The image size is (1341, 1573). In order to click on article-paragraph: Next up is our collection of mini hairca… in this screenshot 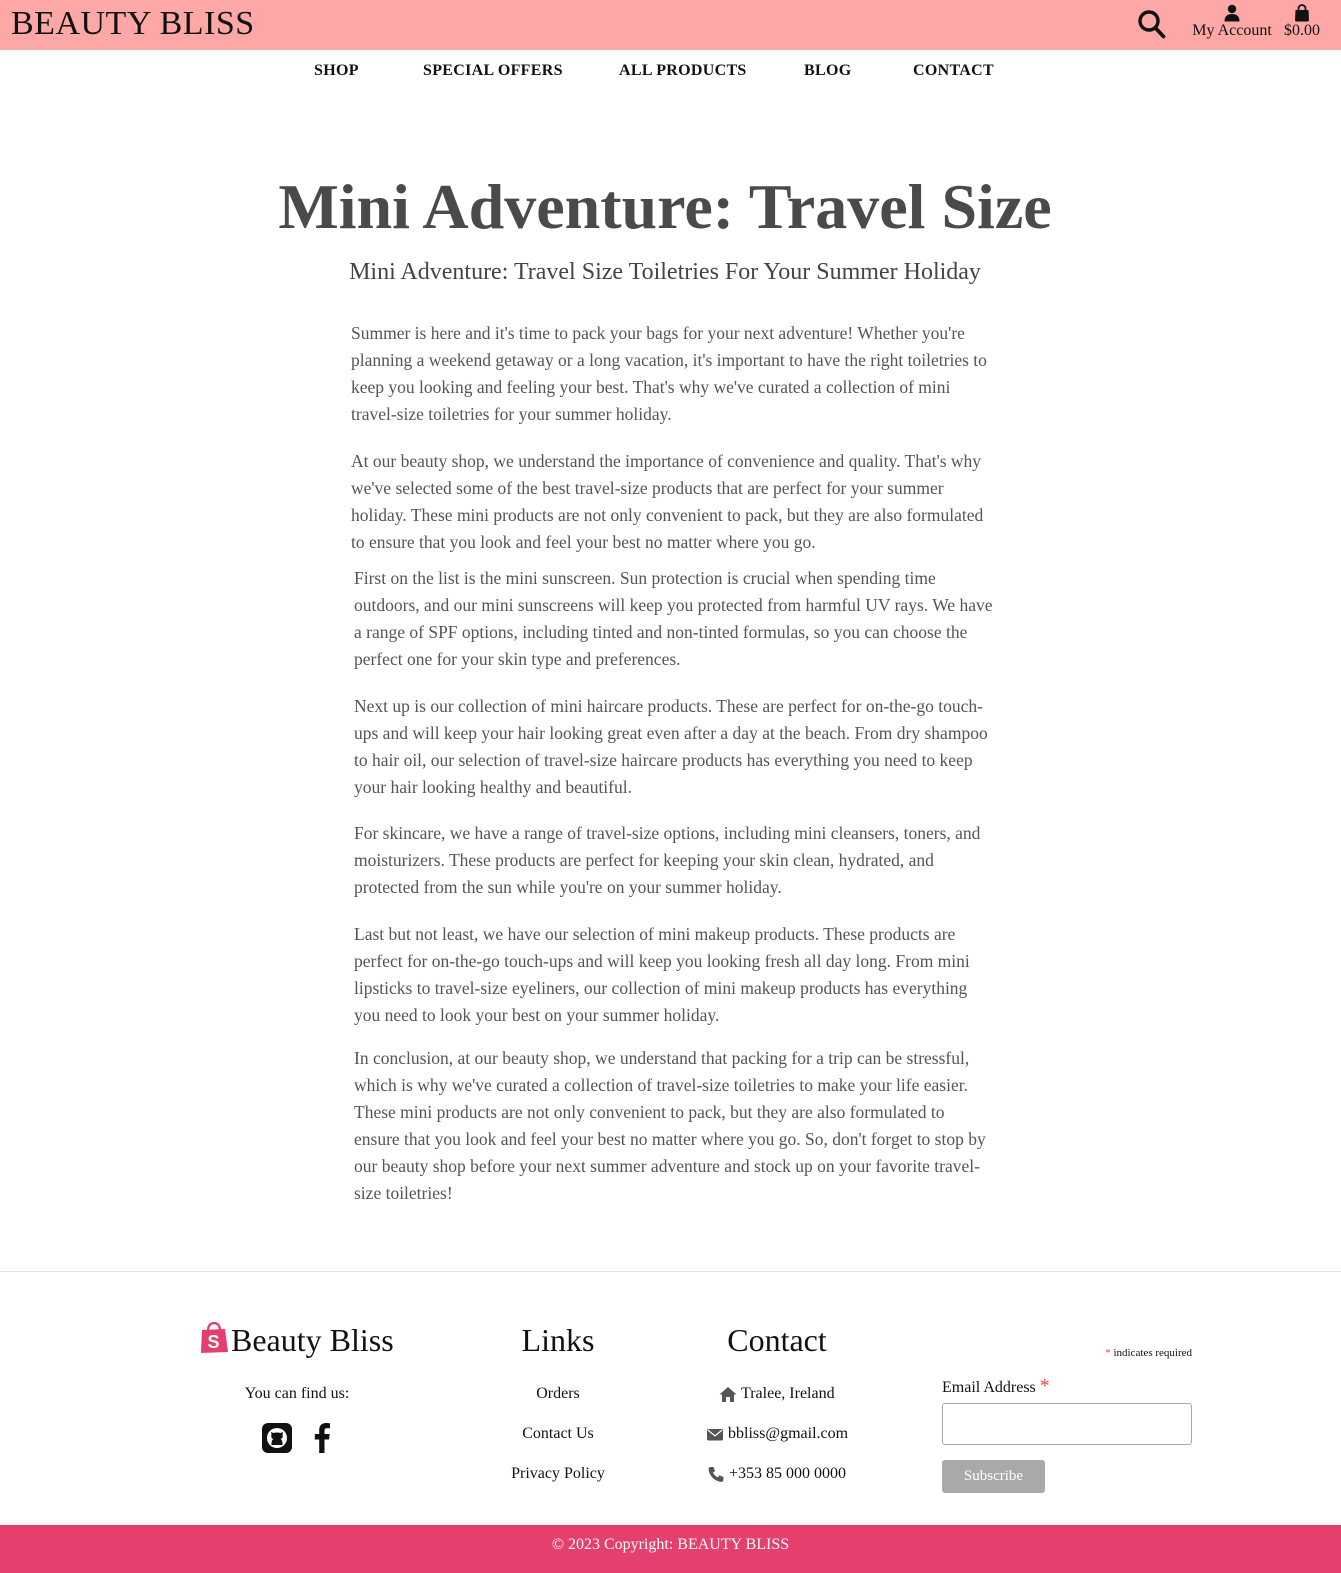, I will do `click(671, 746)`.